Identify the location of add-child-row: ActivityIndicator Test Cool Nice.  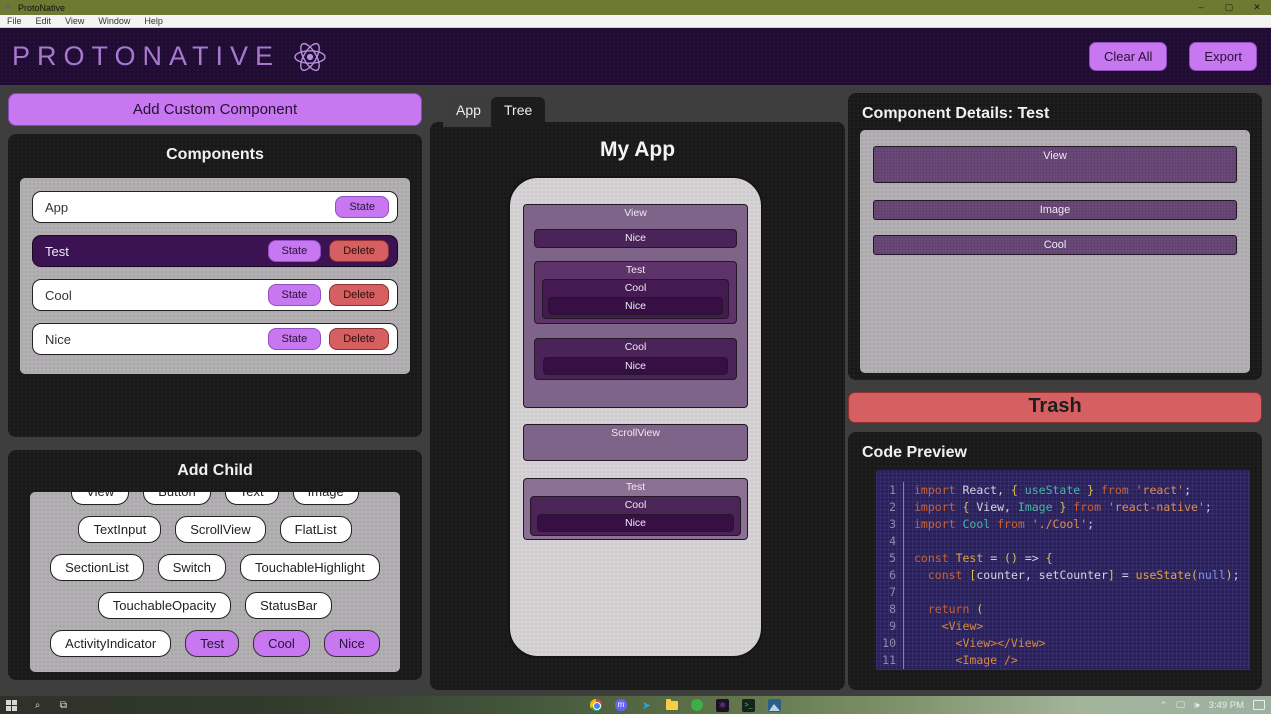
(215, 643).